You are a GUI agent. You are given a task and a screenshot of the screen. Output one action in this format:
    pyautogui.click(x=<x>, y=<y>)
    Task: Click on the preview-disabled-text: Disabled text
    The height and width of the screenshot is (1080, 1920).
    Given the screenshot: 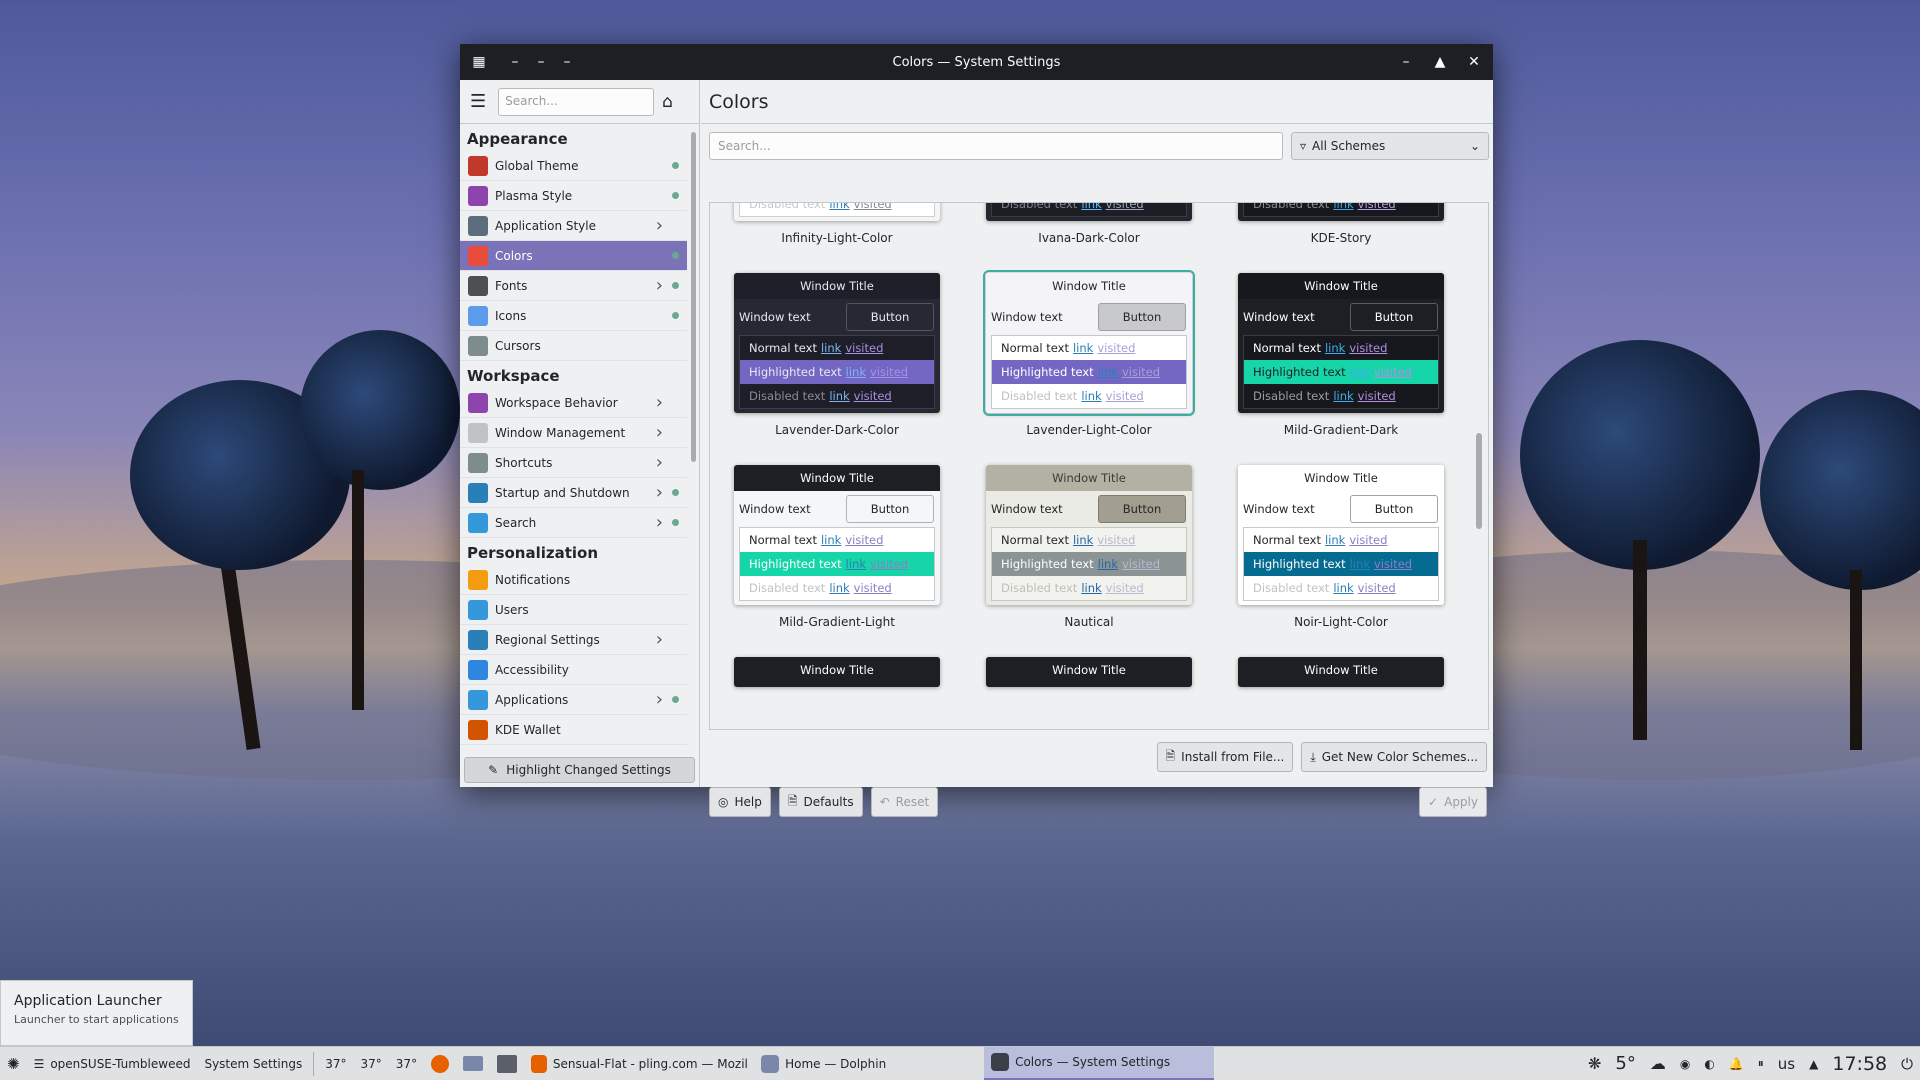 What is the action you would take?
    pyautogui.click(x=1039, y=206)
    